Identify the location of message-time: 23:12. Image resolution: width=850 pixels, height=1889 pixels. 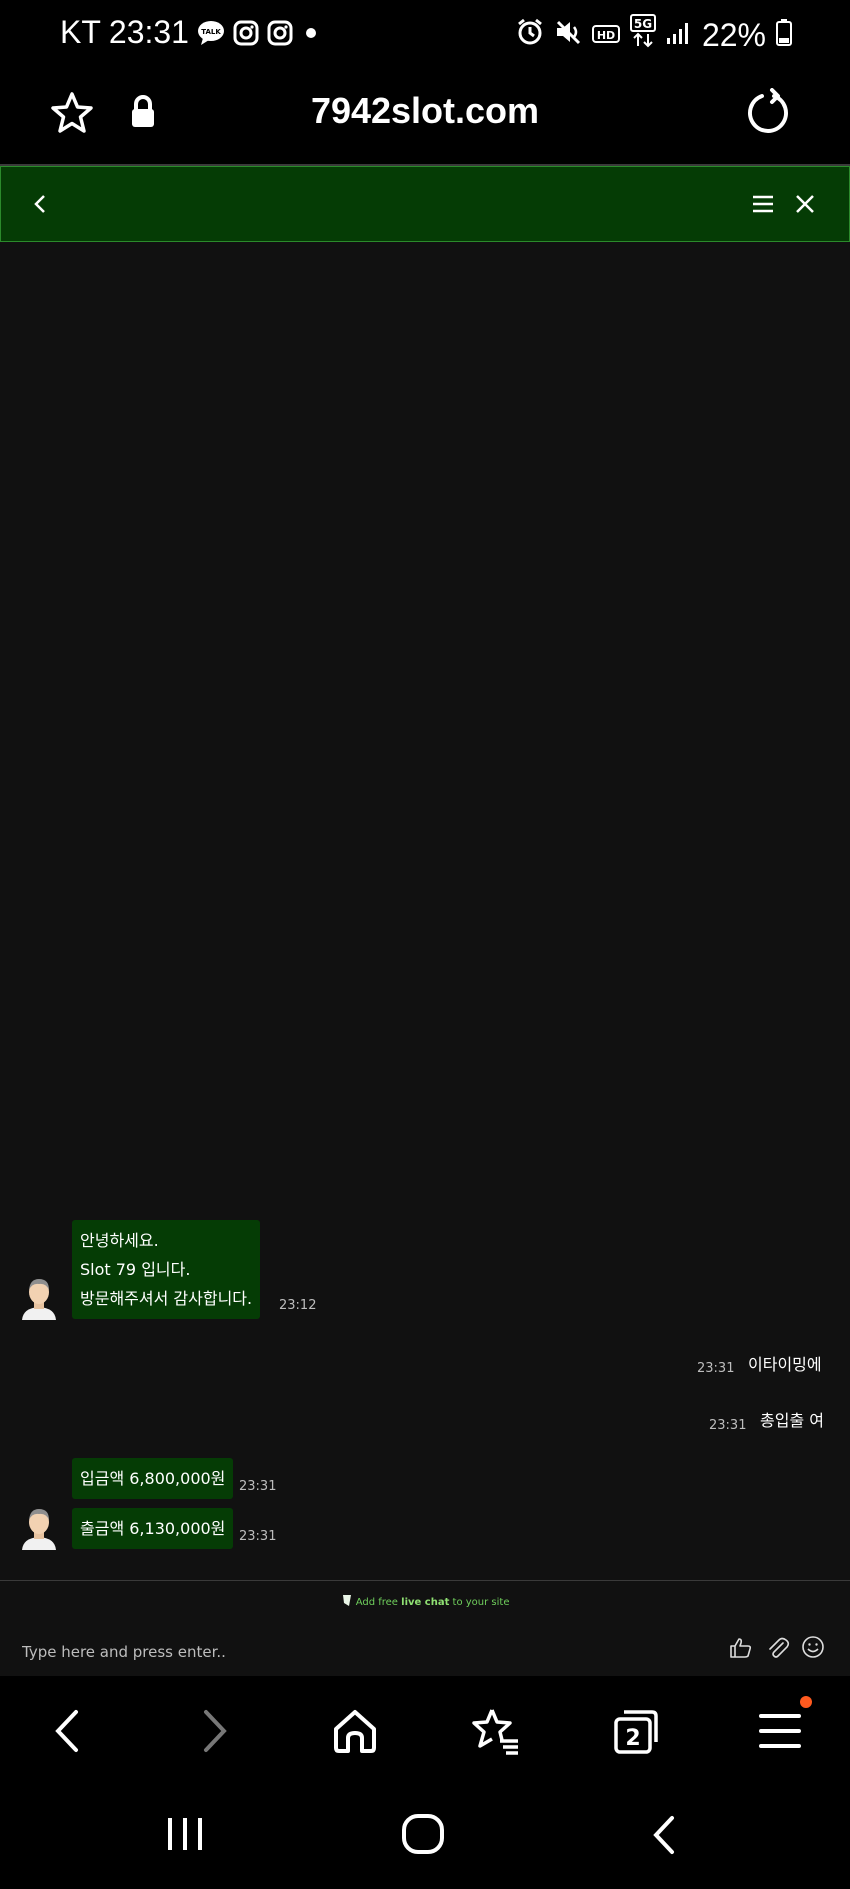
(298, 1305).